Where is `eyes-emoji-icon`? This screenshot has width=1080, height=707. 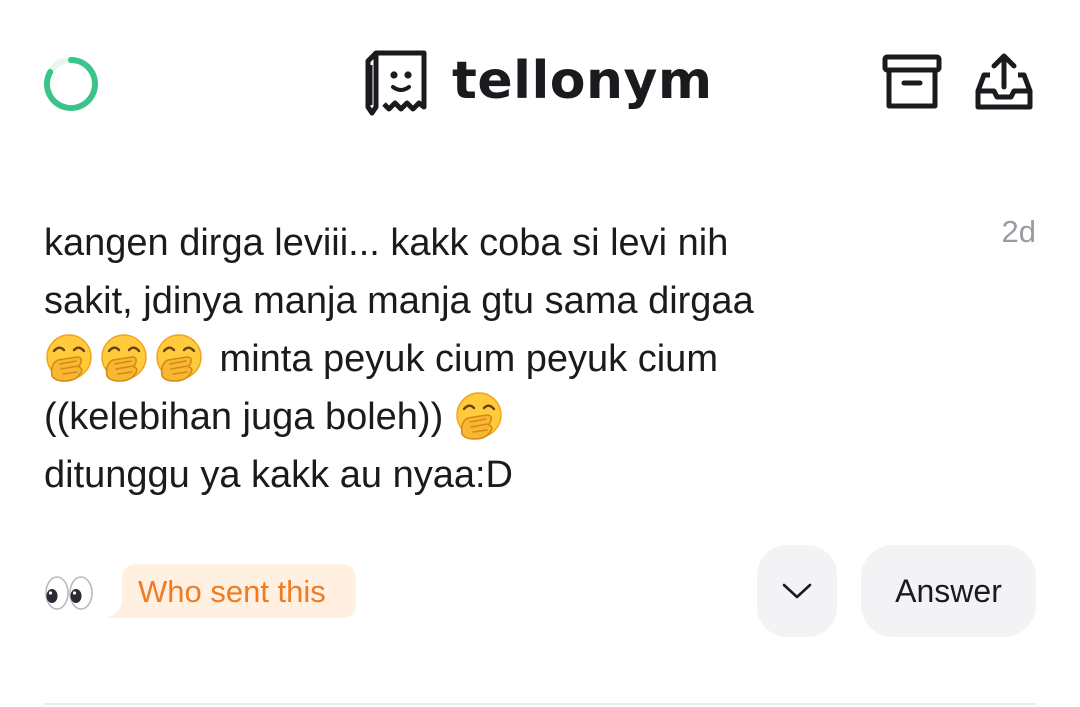 eyes-emoji-icon is located at coordinates (69, 593).